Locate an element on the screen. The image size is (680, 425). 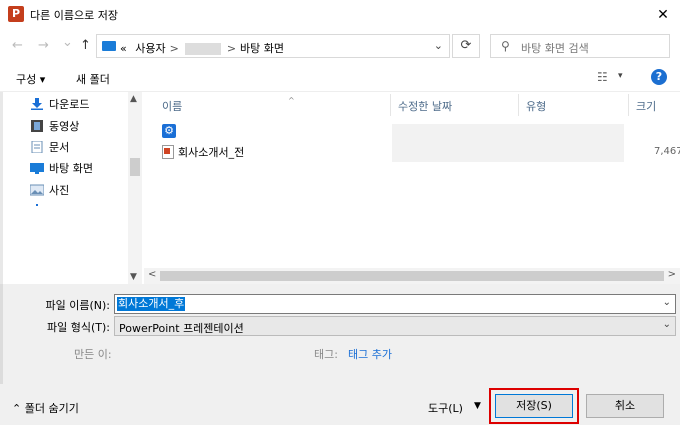
file-name: 회사소개서_전 is located at coordinates (211, 152).